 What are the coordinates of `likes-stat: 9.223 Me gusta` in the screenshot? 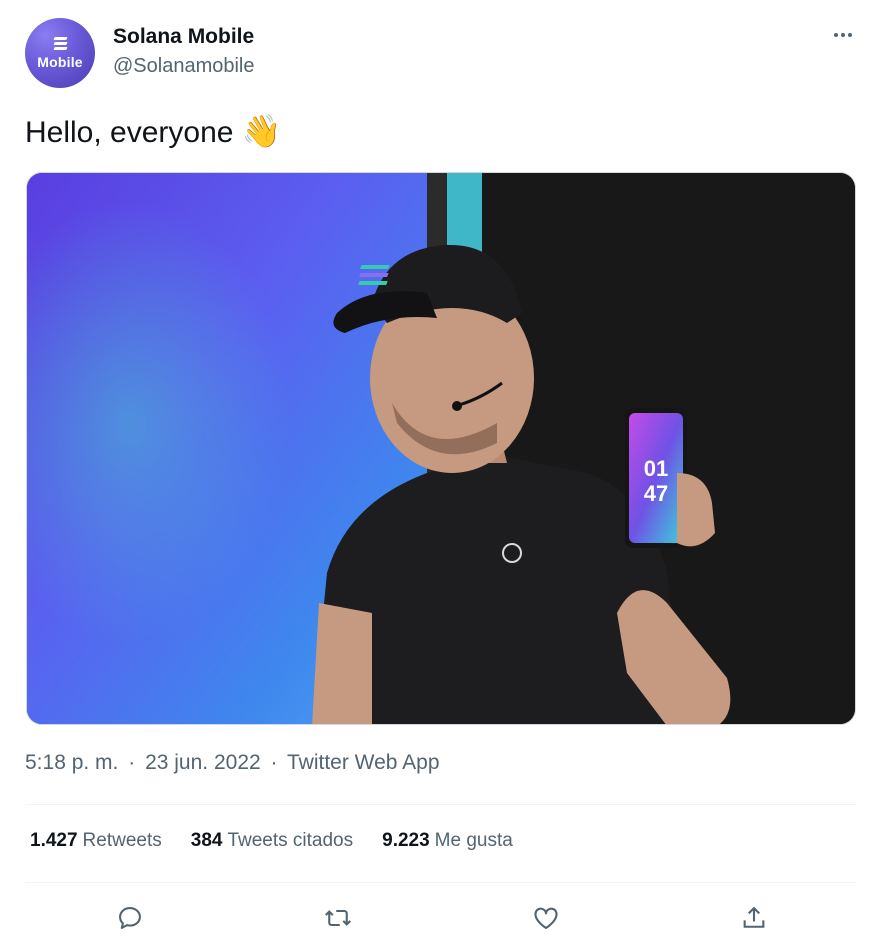 It's located at (447, 841).